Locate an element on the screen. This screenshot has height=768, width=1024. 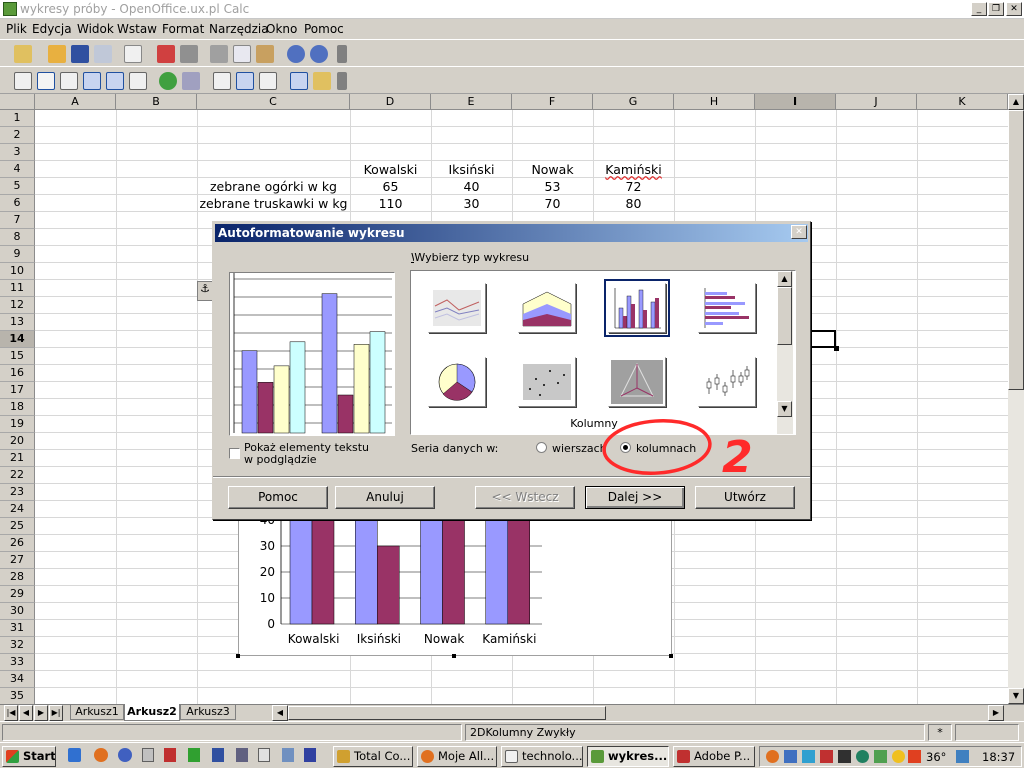
annotation-number: 2 is located at coordinates (737, 457).